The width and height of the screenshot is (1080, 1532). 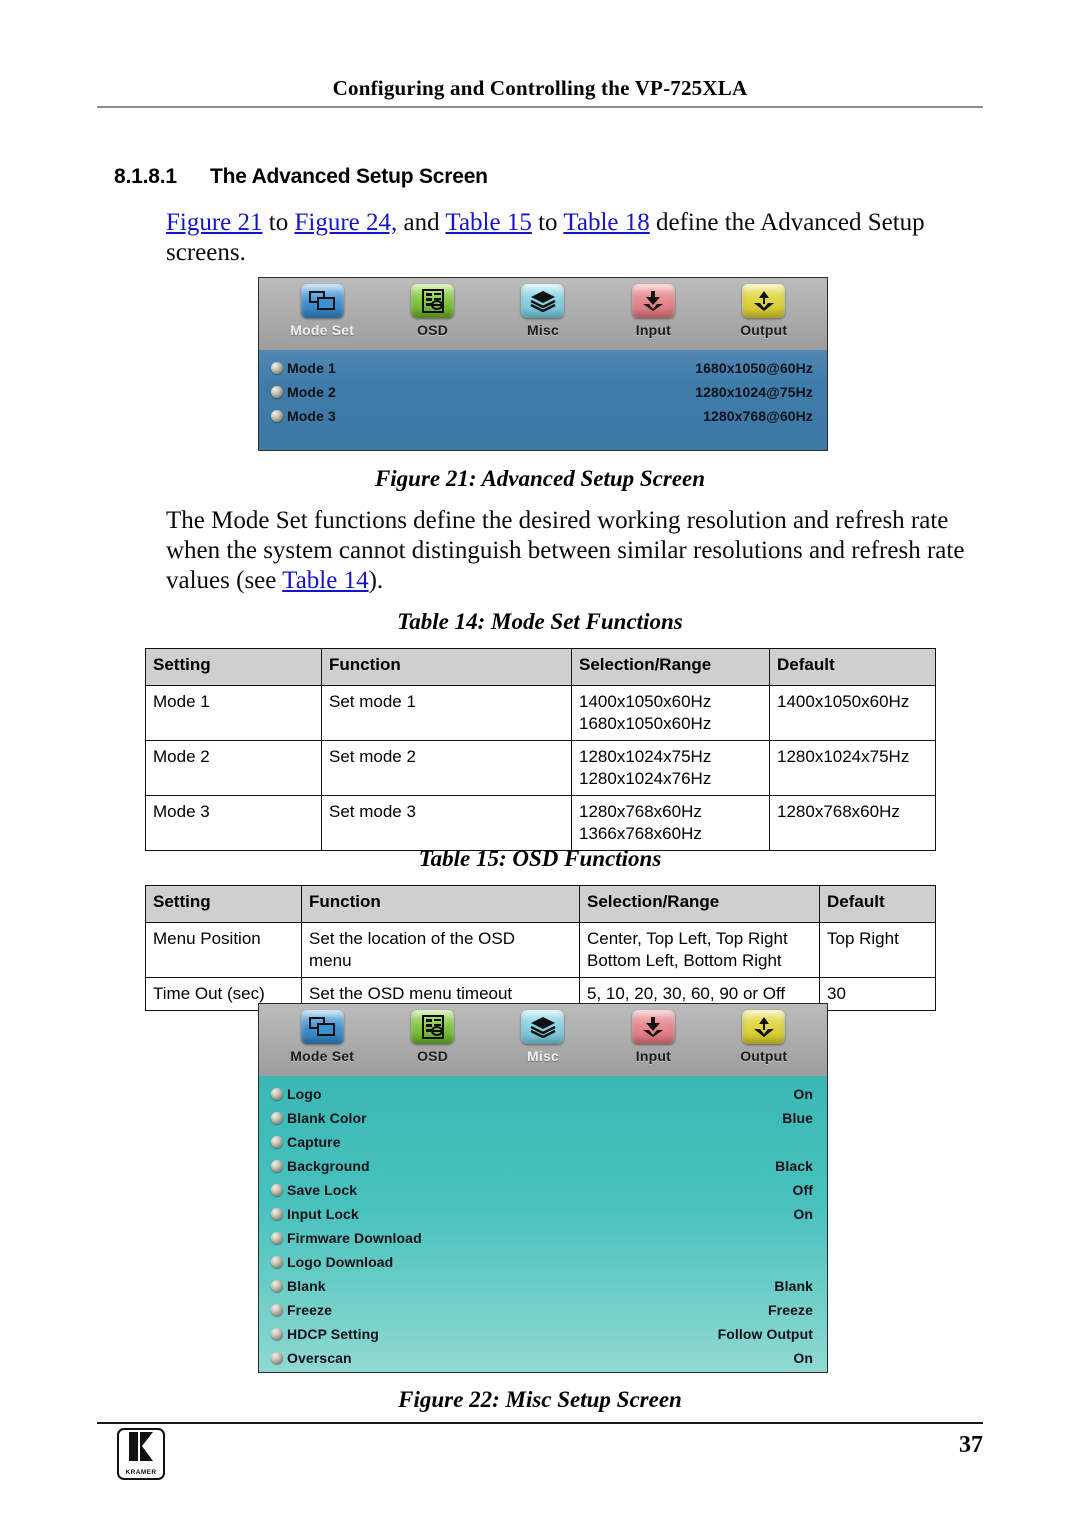 I want to click on cell-function: Set mode 1, so click(x=446, y=713).